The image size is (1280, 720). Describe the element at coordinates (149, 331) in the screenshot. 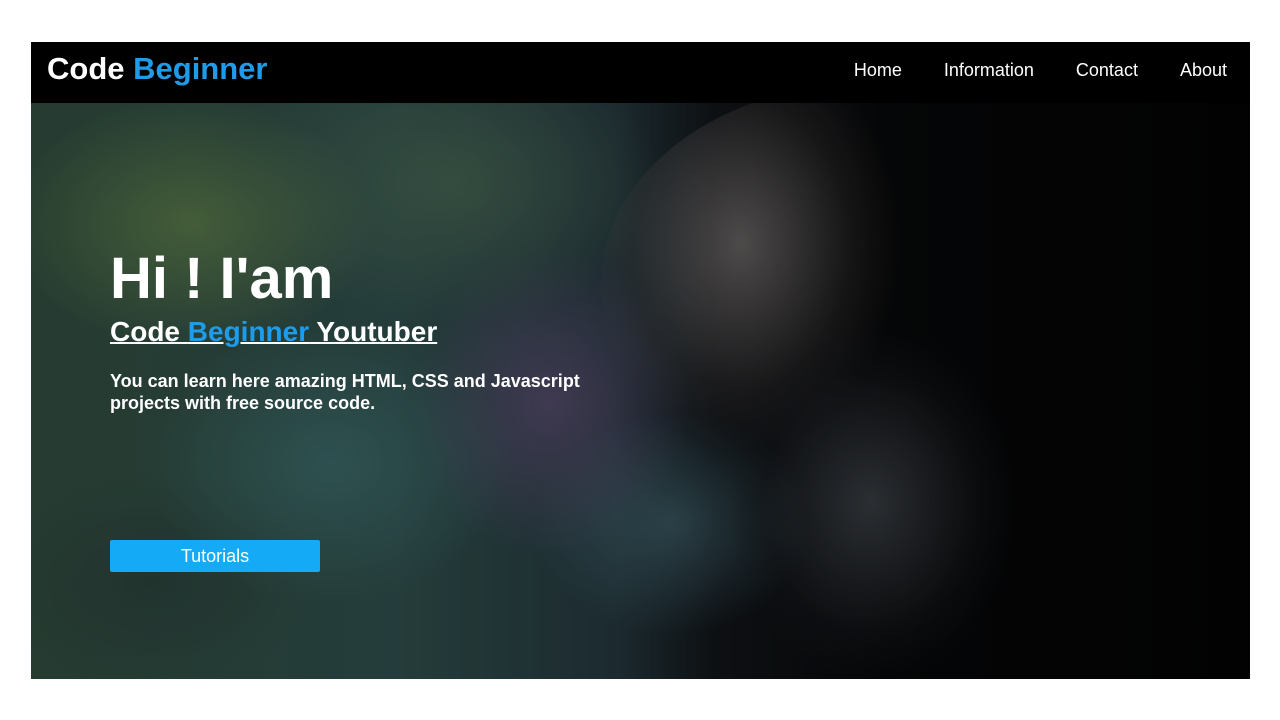

I see `hero-subheading-part1: Code` at that location.